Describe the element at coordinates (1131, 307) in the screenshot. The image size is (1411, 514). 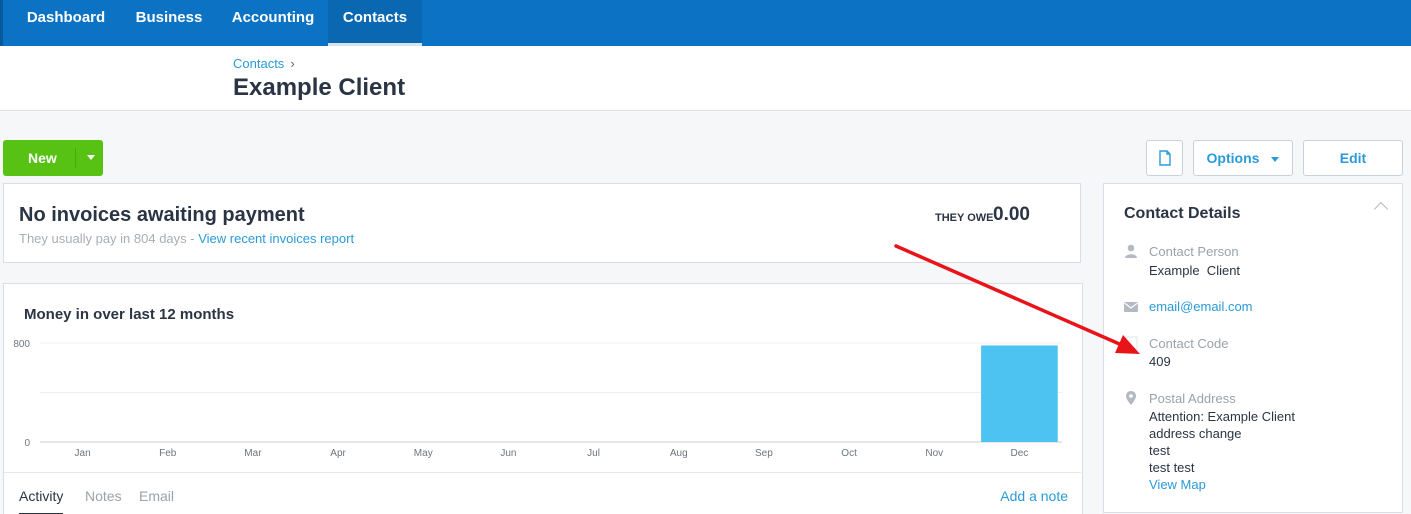
I see `email-icon` at that location.